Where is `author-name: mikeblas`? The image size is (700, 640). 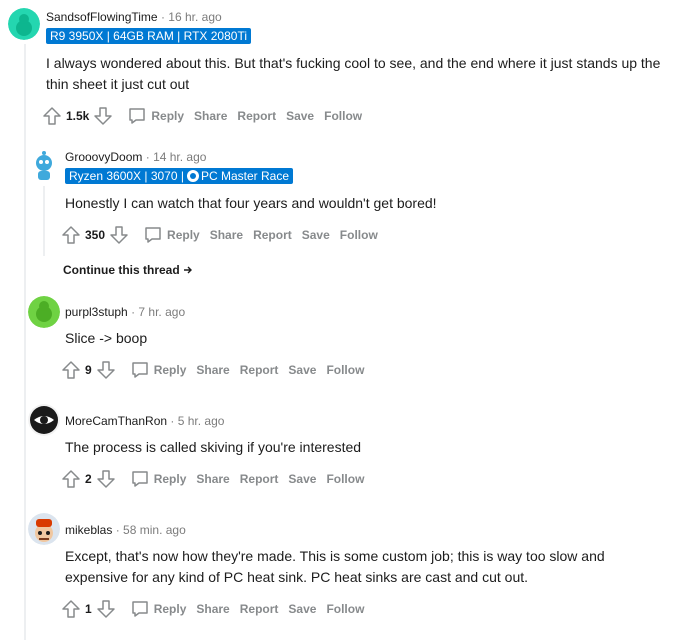 author-name: mikeblas is located at coordinates (88, 530).